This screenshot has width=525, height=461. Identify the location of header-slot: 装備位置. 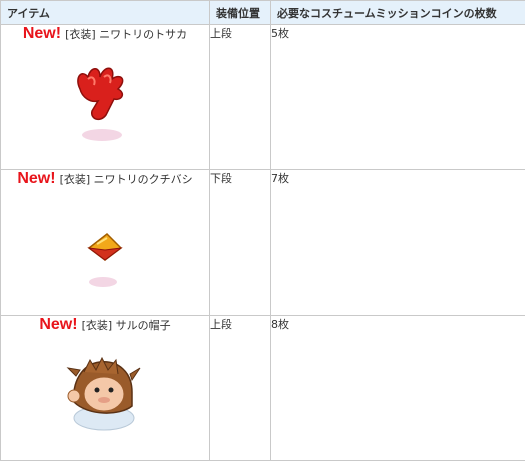
(240, 12).